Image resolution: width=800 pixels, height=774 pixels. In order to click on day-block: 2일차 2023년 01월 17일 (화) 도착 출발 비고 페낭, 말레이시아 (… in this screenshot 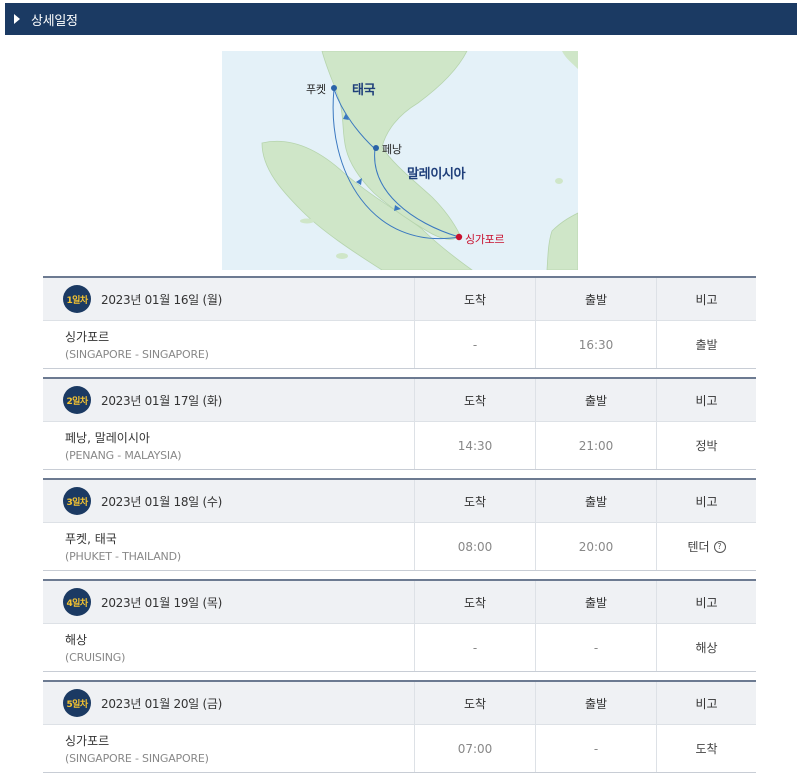, I will do `click(399, 423)`.